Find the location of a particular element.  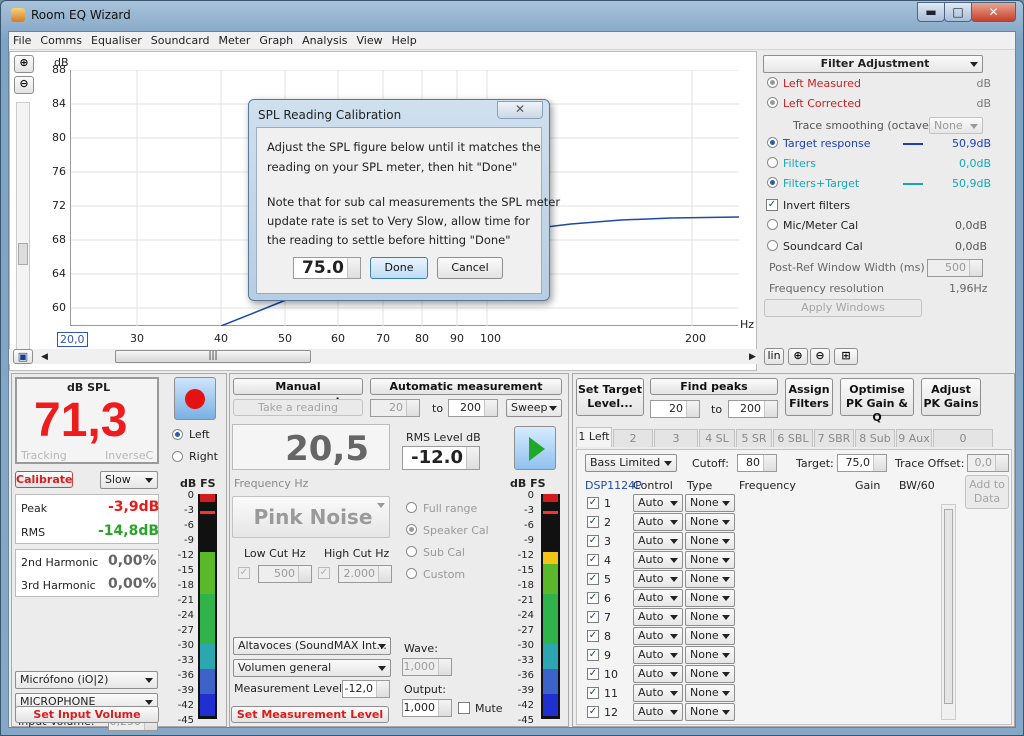

menu-equaliser: Equaliser is located at coordinates (116, 40).